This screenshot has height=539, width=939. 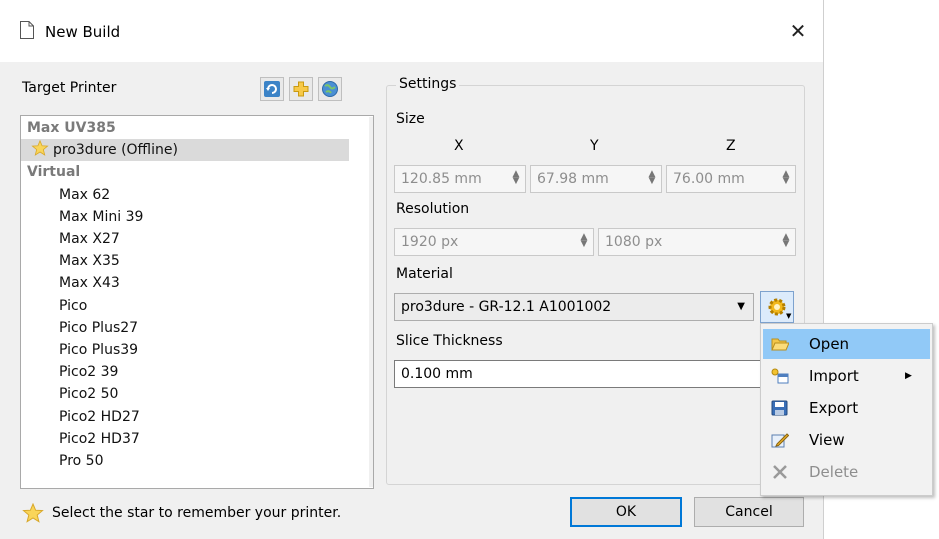 What do you see at coordinates (731, 146) in the screenshot?
I see `size-z-label: Z` at bounding box center [731, 146].